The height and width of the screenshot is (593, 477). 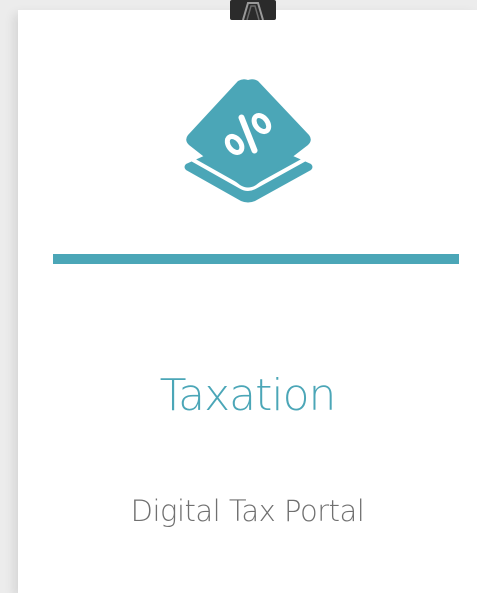 What do you see at coordinates (248, 137) in the screenshot?
I see `percent-tag-icon` at bounding box center [248, 137].